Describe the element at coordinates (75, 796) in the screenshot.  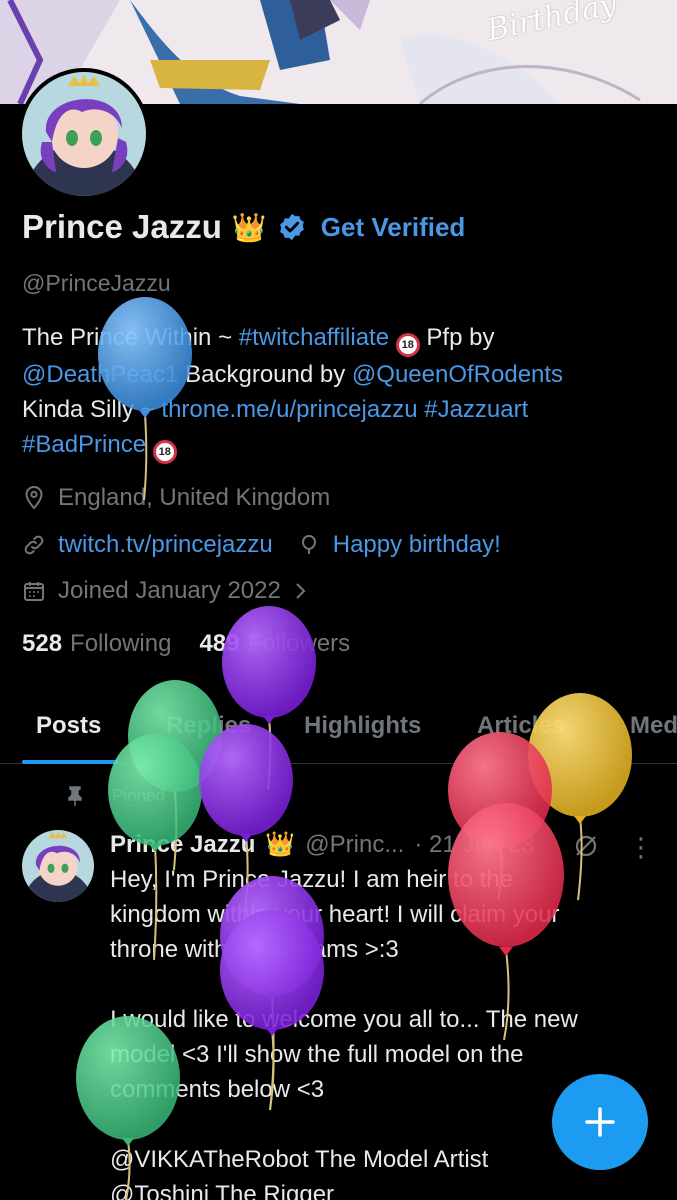
I see `pin-icon` at that location.